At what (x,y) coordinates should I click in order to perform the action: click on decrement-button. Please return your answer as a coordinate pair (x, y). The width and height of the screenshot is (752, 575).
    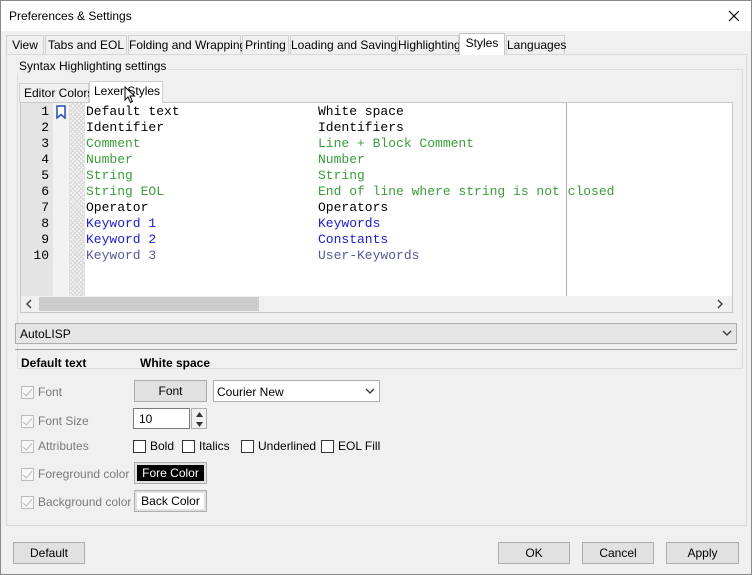
    Looking at the image, I should click on (199, 424).